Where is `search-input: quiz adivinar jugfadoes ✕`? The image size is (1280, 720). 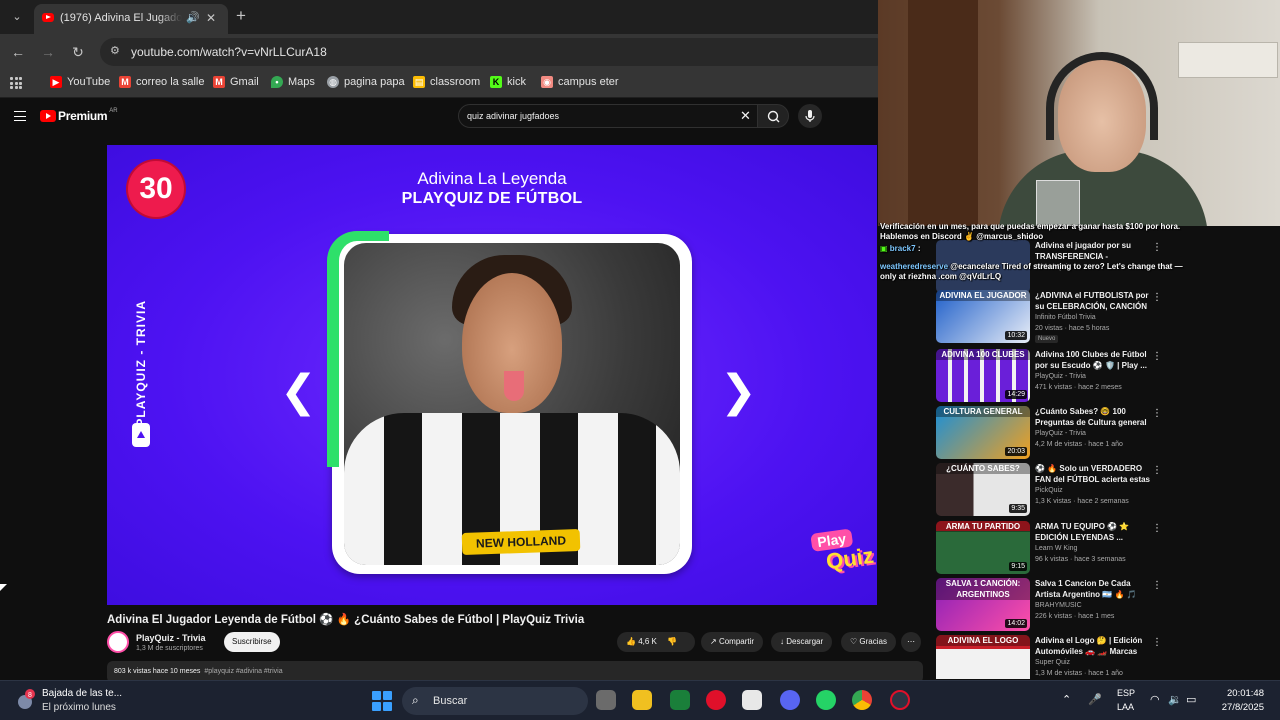
search-input: quiz adivinar jugfadoes ✕ is located at coordinates (608, 116).